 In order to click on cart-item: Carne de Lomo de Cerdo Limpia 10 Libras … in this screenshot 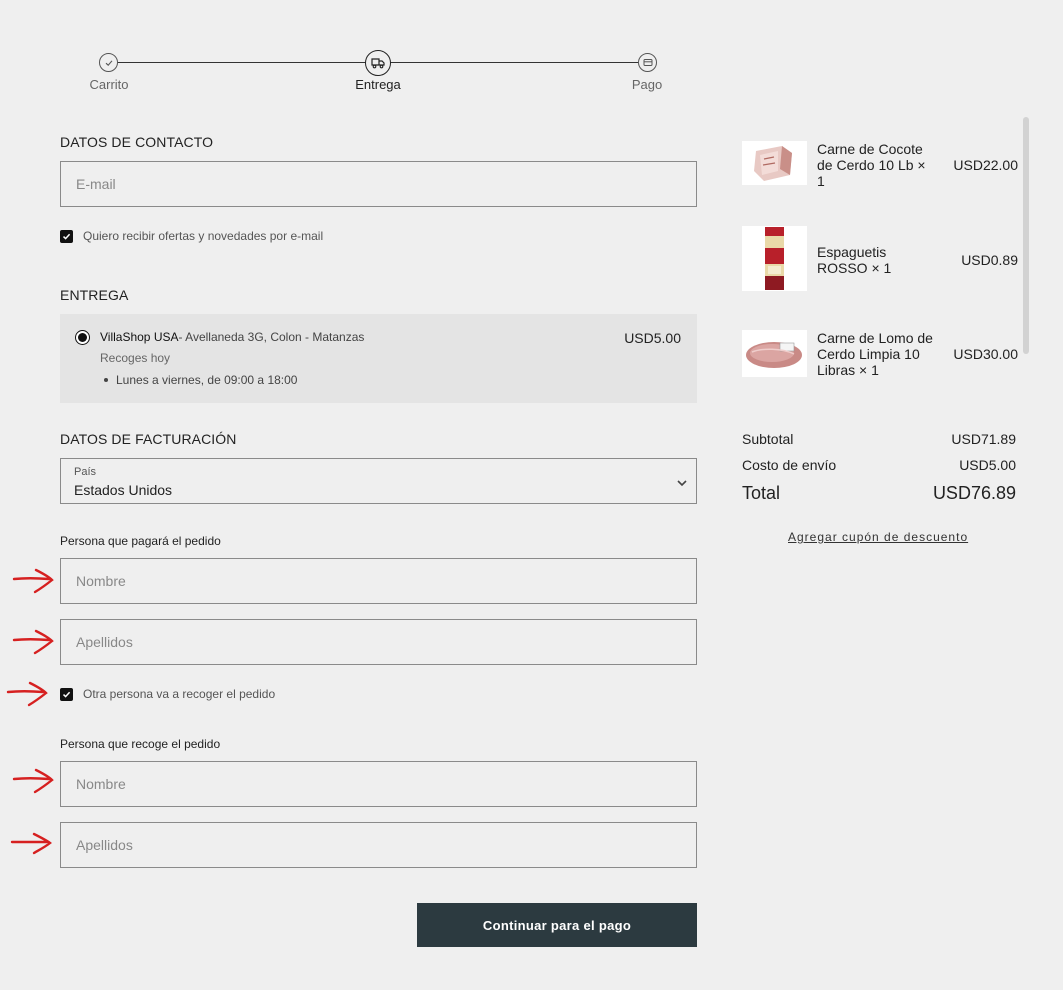, I will do `click(880, 355)`.